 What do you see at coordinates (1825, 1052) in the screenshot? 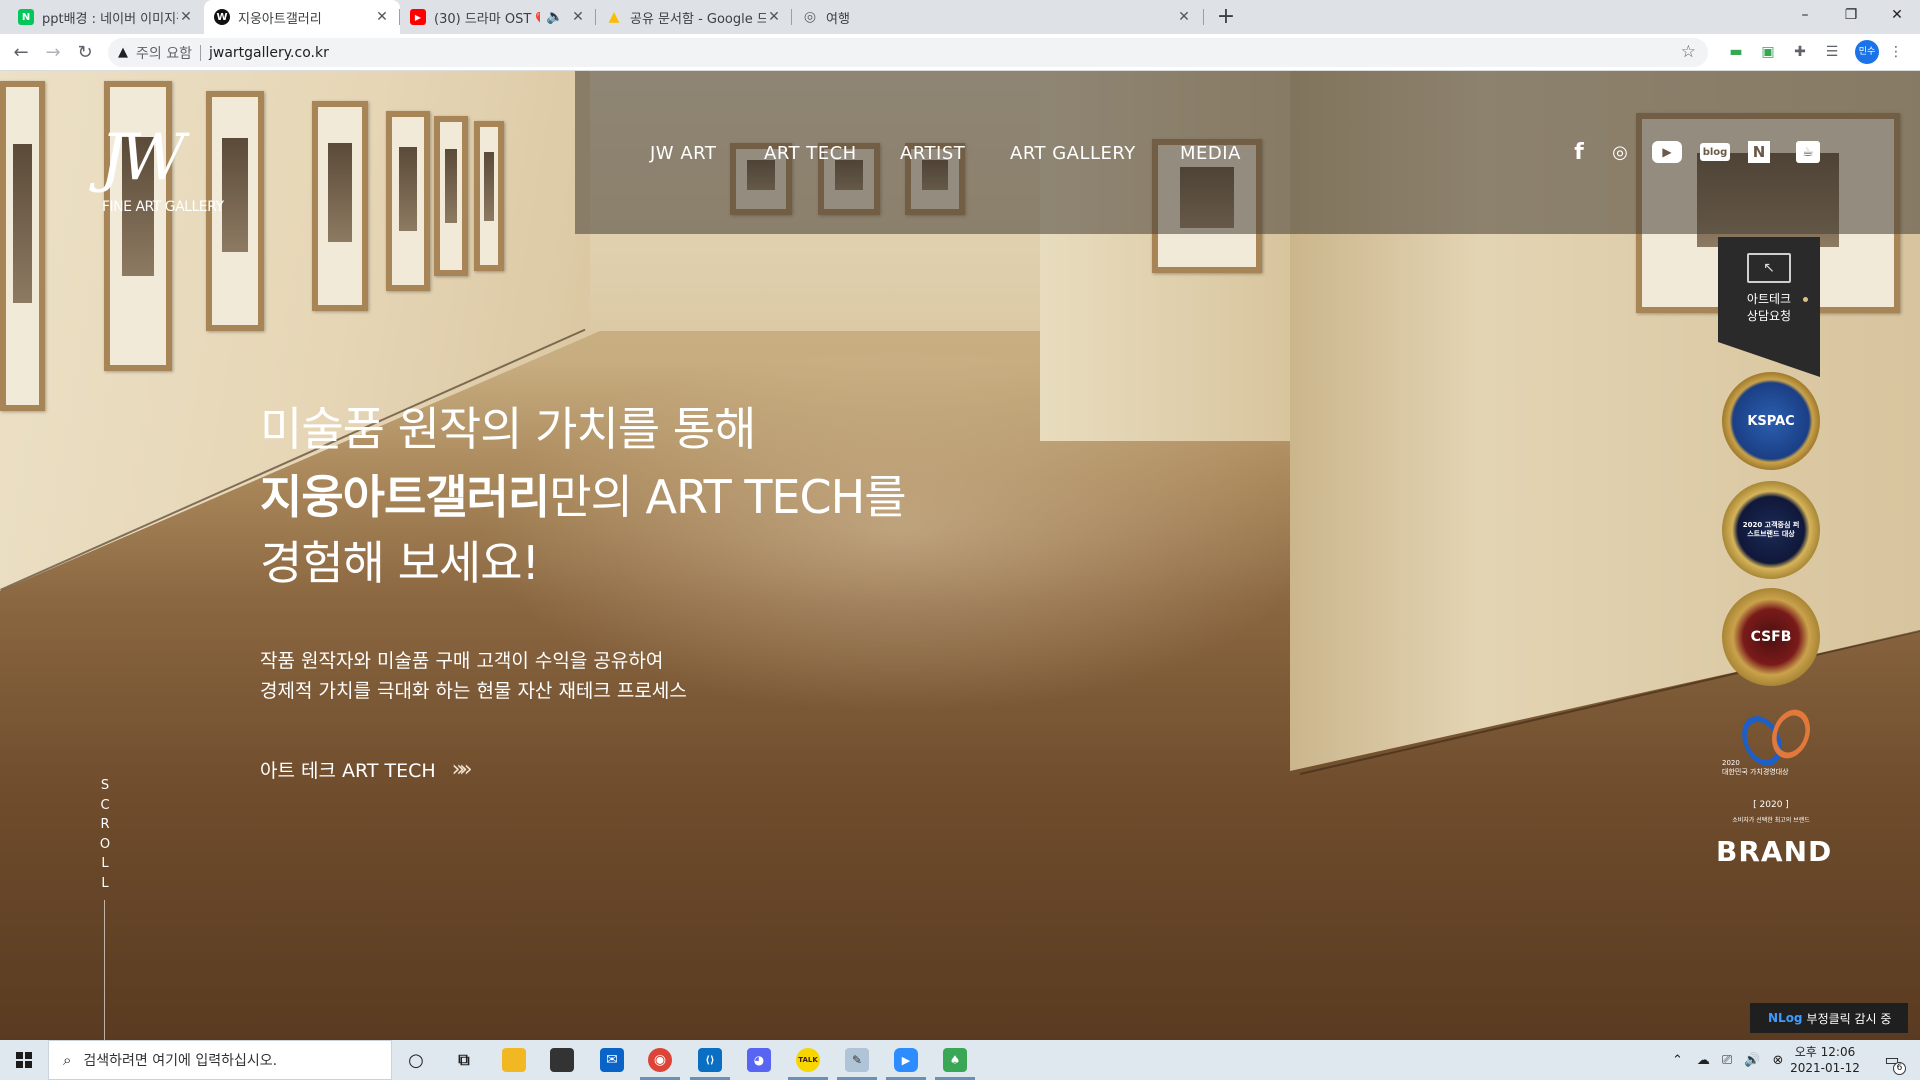
I see `clock-time: 오후 12:06` at bounding box center [1825, 1052].